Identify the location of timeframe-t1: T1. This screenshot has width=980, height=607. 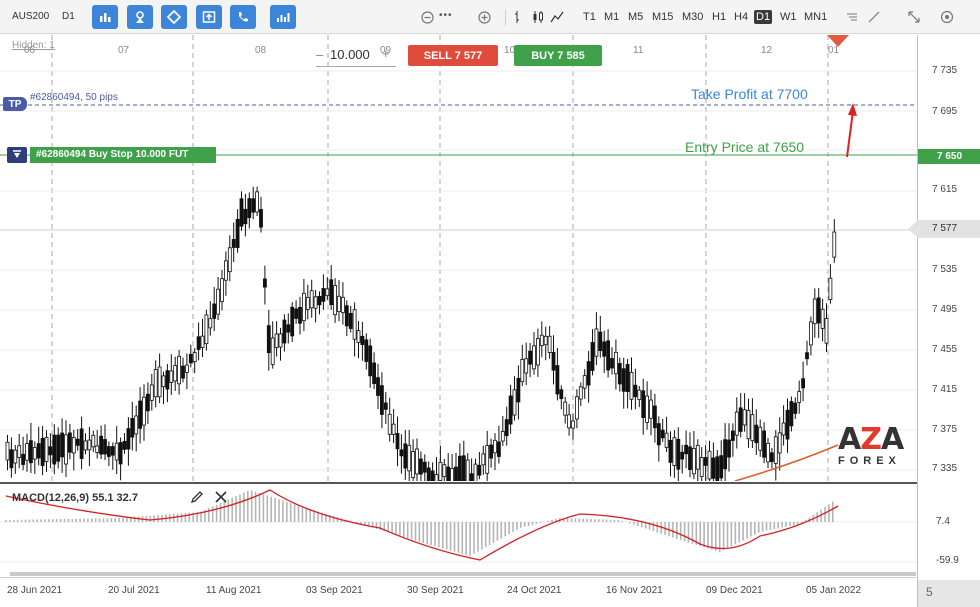
(589, 17).